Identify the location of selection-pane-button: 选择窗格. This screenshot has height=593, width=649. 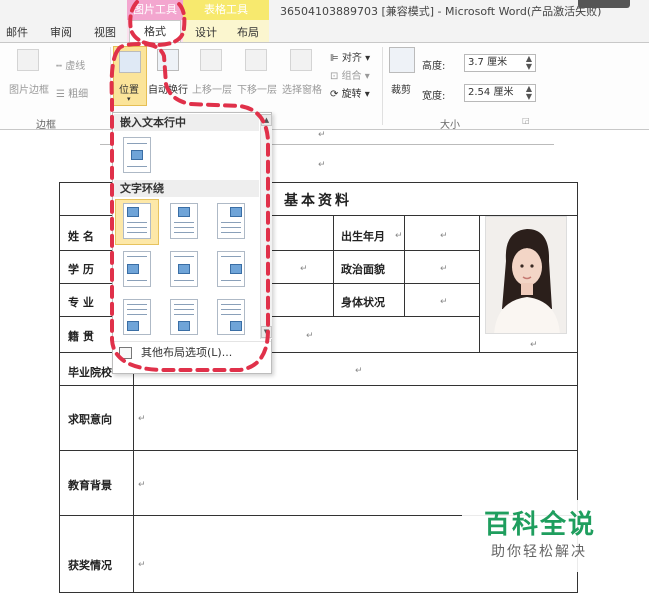
(302, 88).